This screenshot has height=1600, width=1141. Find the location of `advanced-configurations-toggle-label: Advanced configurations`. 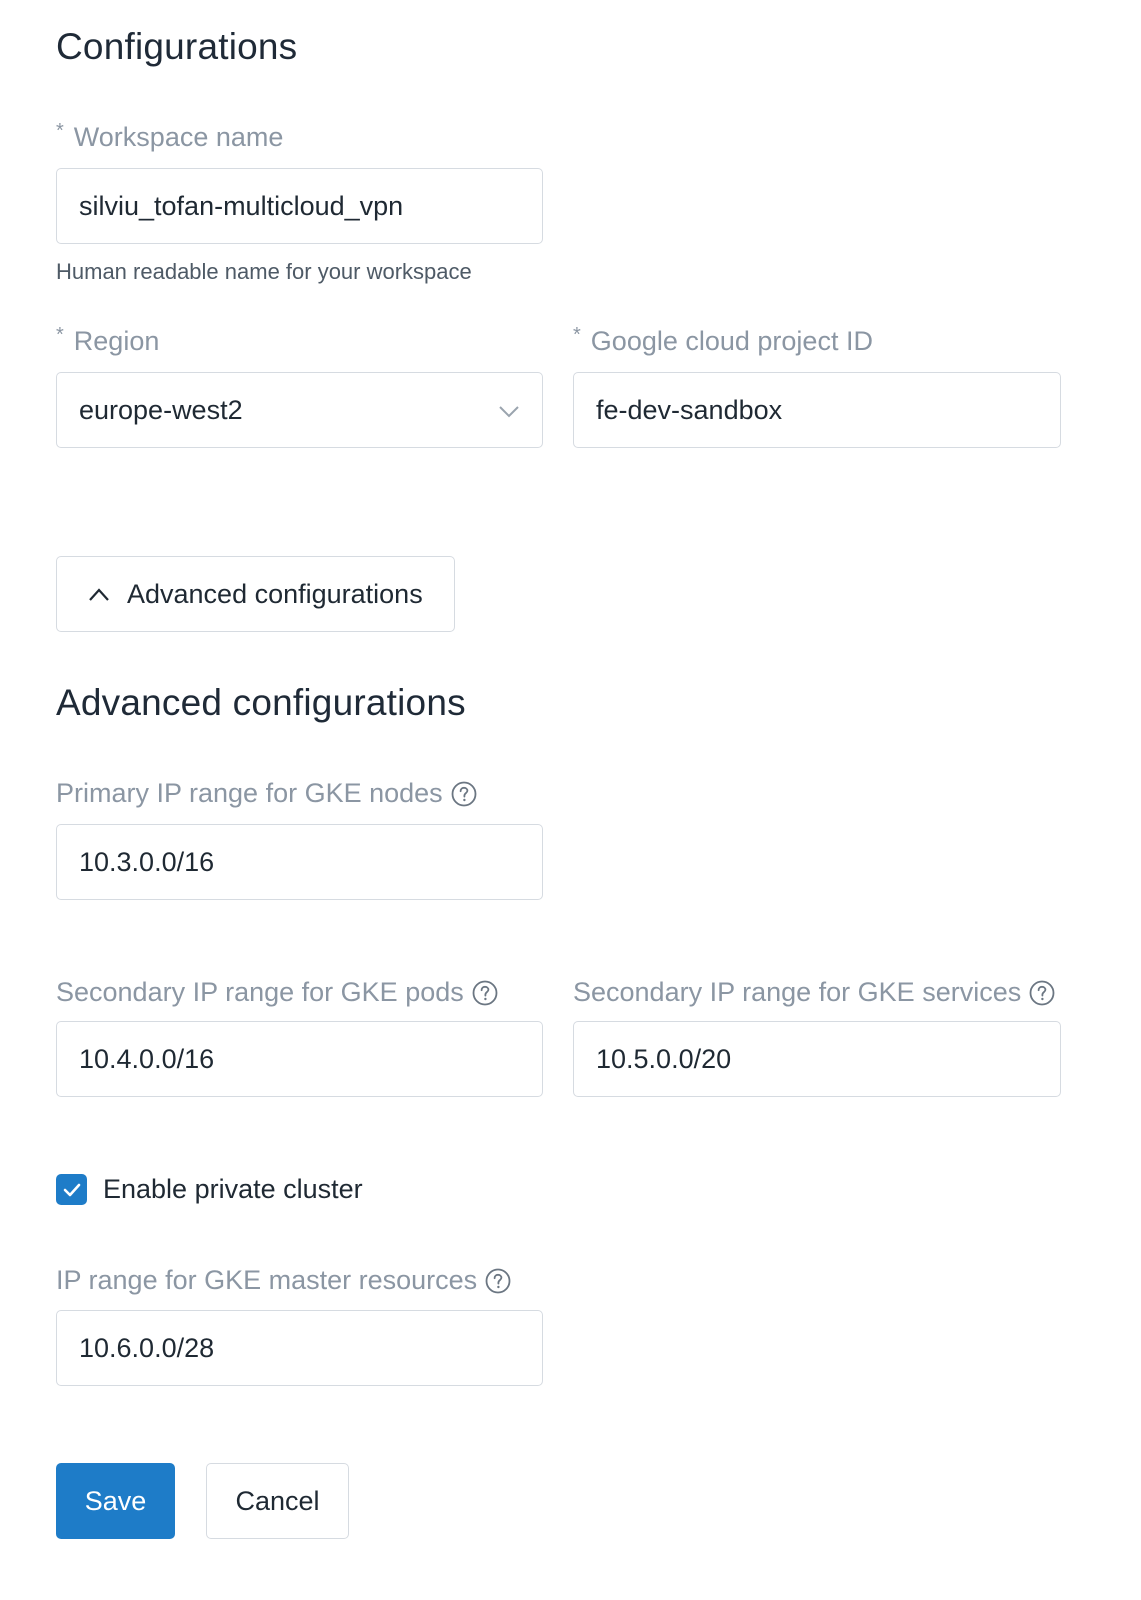

advanced-configurations-toggle-label: Advanced configurations is located at coordinates (275, 593).